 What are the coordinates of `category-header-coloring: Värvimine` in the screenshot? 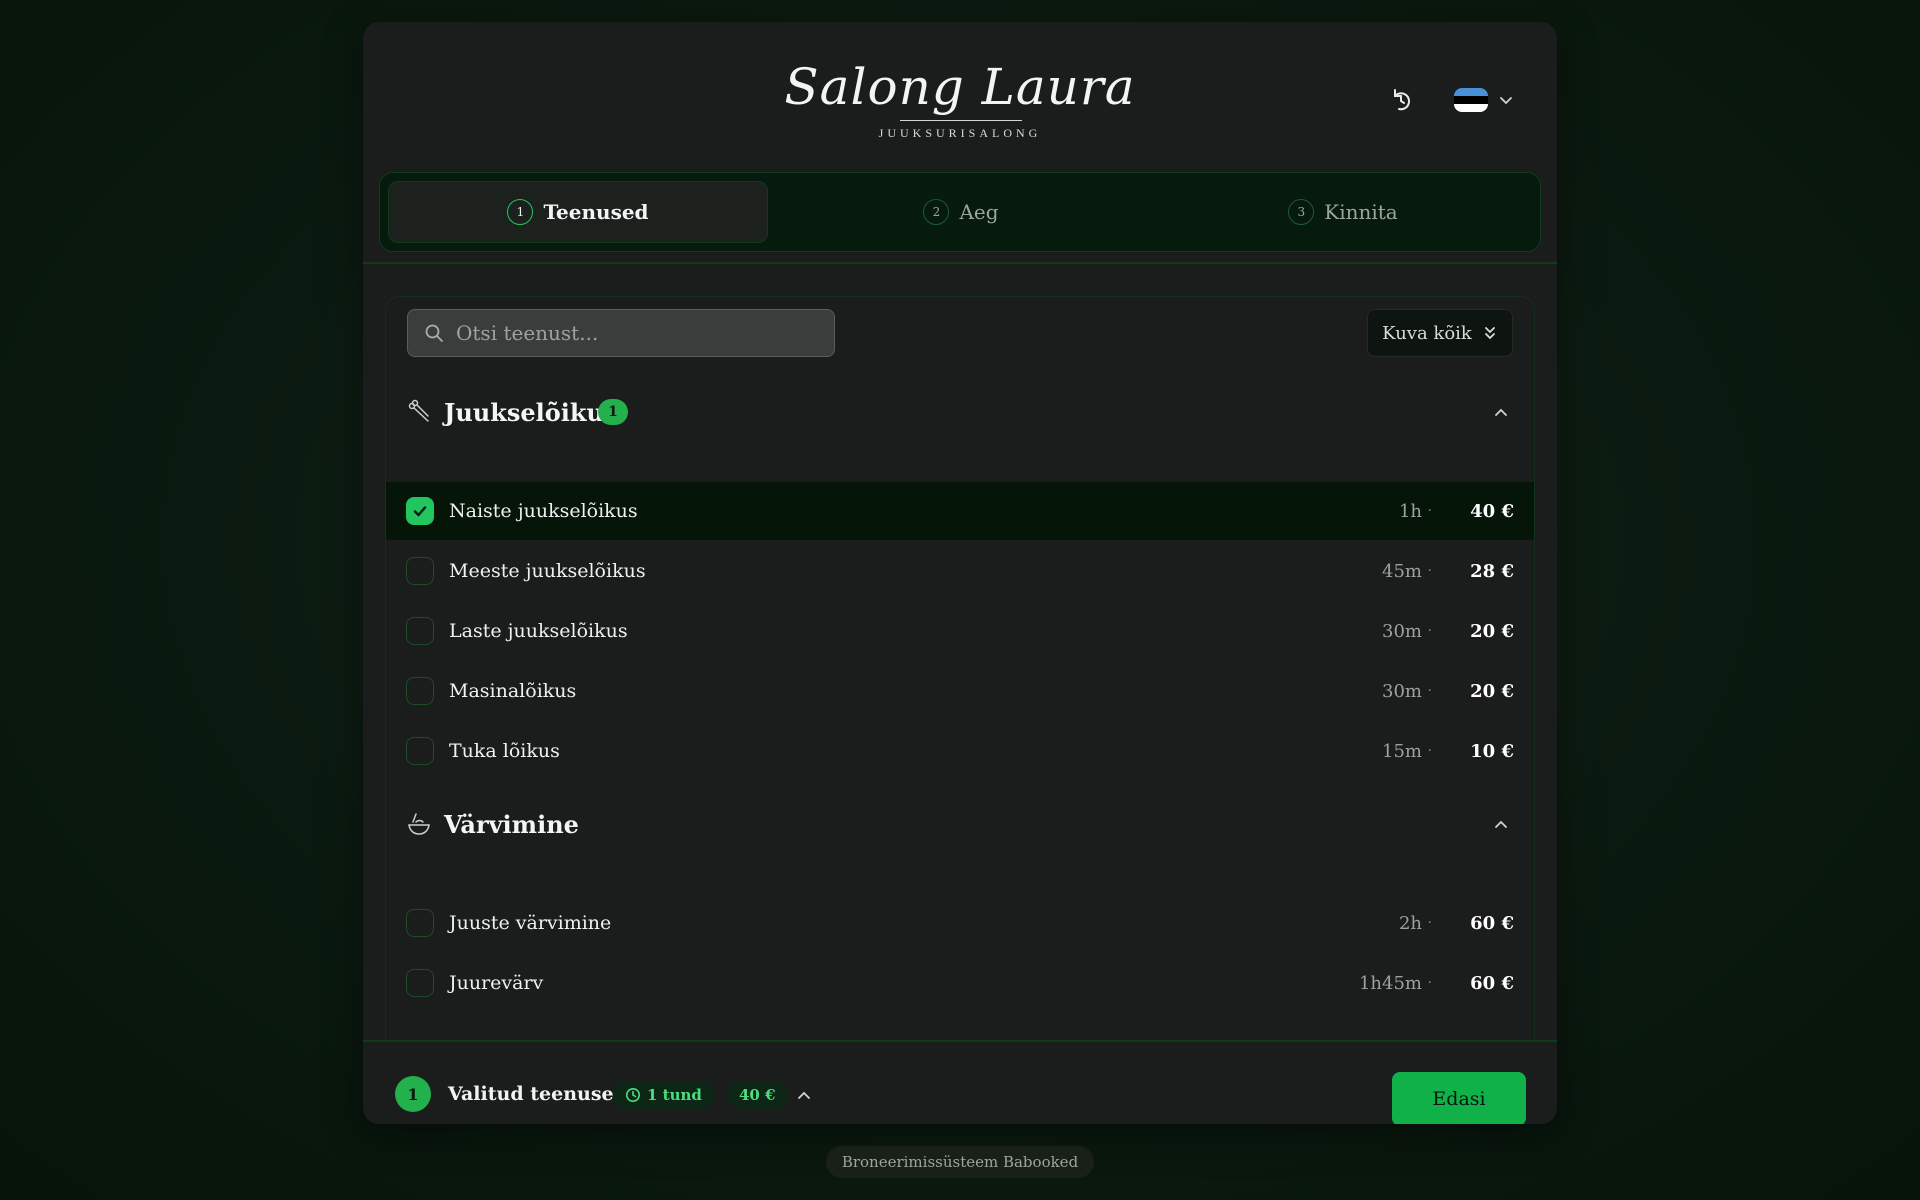 It's located at (960, 824).